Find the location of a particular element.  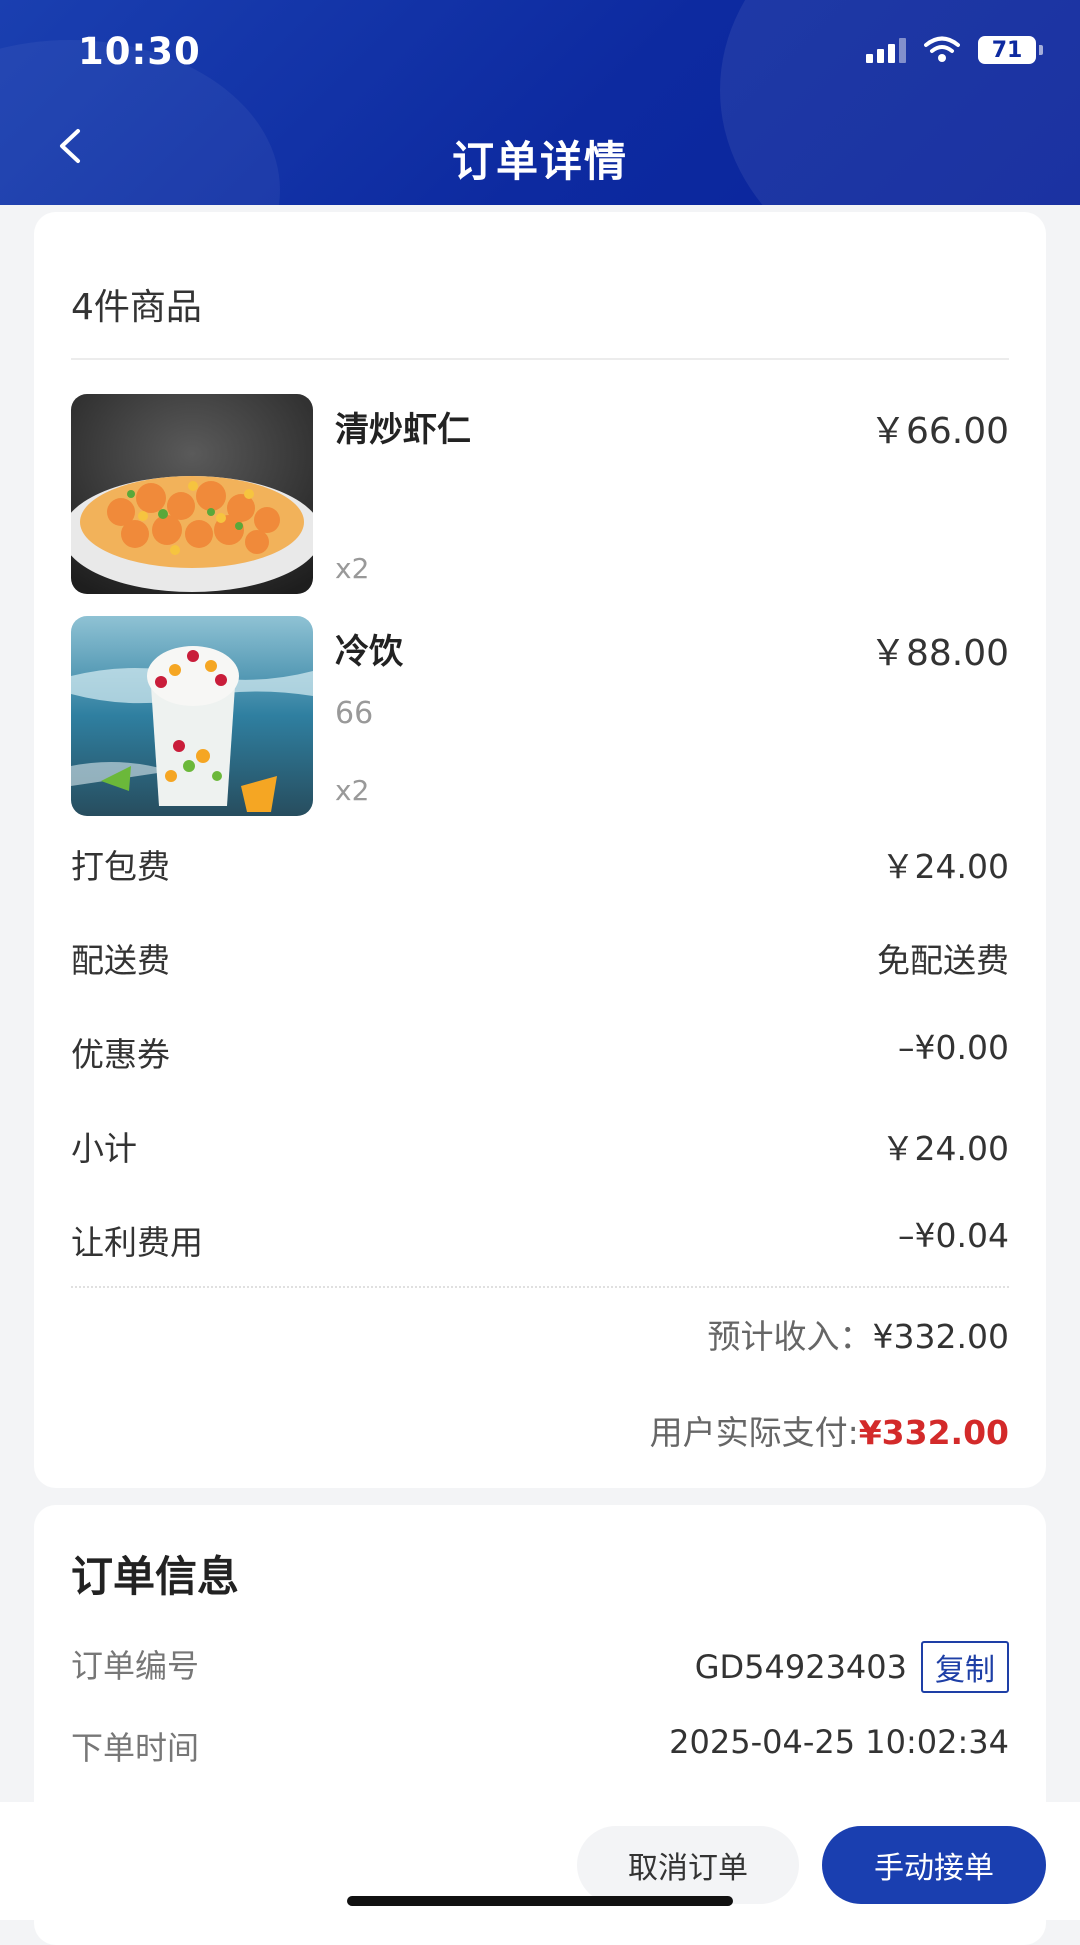

order-time-value: 2025-04-25 10:02:34 is located at coordinates (839, 1742).